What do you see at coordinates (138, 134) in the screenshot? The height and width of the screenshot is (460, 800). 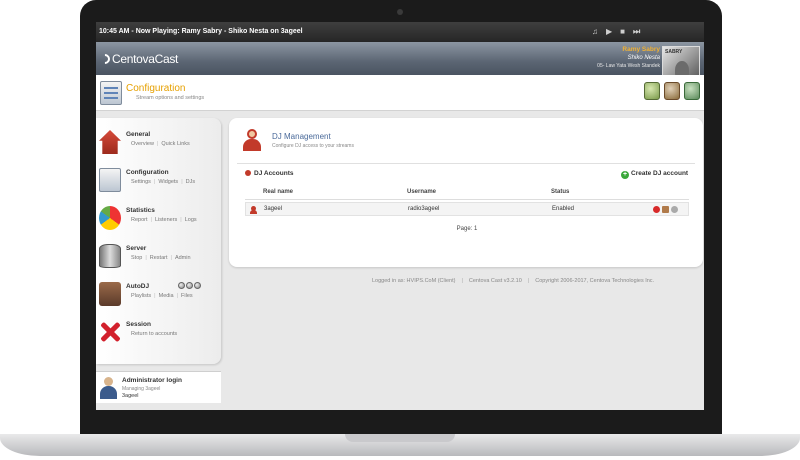 I see `sidebar-item-title: General` at bounding box center [138, 134].